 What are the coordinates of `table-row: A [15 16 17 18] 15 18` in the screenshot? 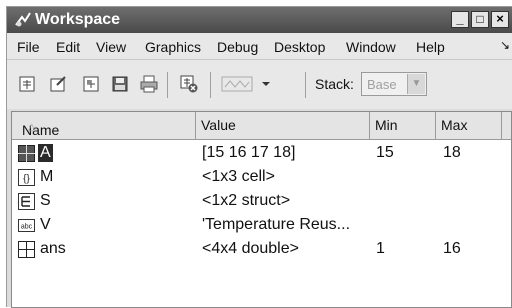 It's located at (261, 154).